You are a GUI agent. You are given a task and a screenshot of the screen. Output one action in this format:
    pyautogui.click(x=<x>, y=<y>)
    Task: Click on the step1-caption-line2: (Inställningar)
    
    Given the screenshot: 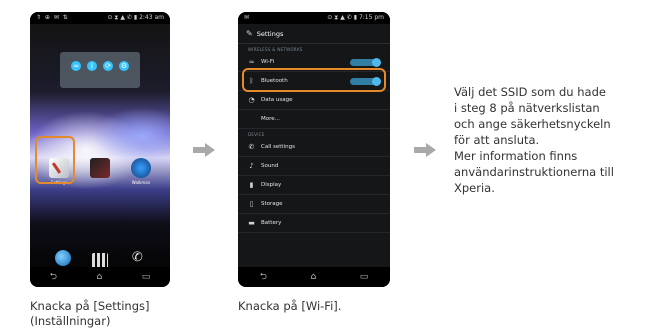 What is the action you would take?
    pyautogui.click(x=70, y=321)
    